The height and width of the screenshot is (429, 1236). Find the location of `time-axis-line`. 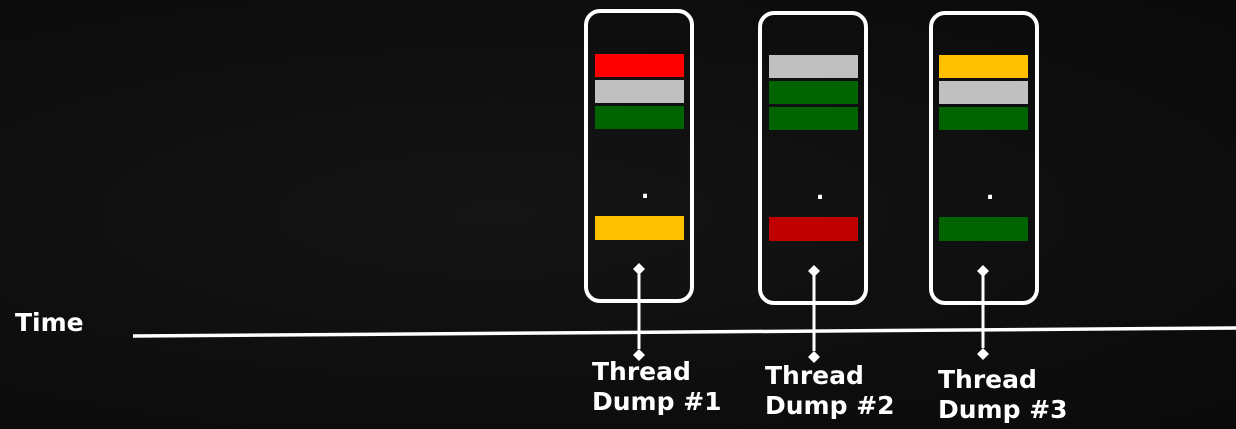

time-axis-line is located at coordinates (684, 332).